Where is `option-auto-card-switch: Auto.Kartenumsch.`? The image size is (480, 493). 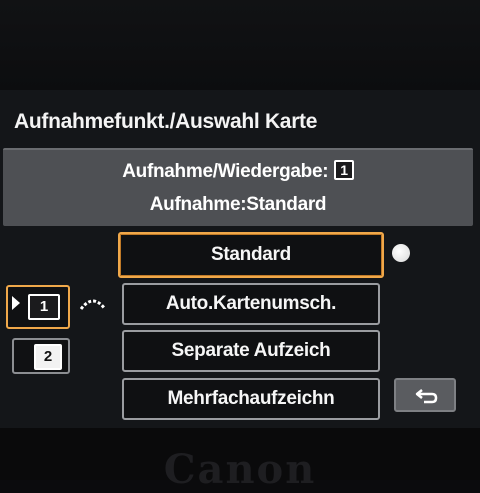 option-auto-card-switch: Auto.Kartenumsch. is located at coordinates (251, 304).